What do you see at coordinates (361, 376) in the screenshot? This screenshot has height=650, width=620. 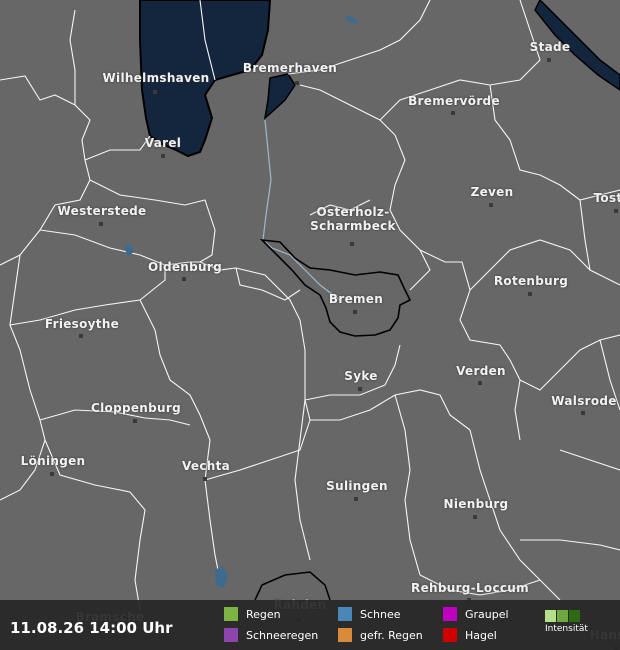 I see `city-label-syke: Syke` at bounding box center [361, 376].